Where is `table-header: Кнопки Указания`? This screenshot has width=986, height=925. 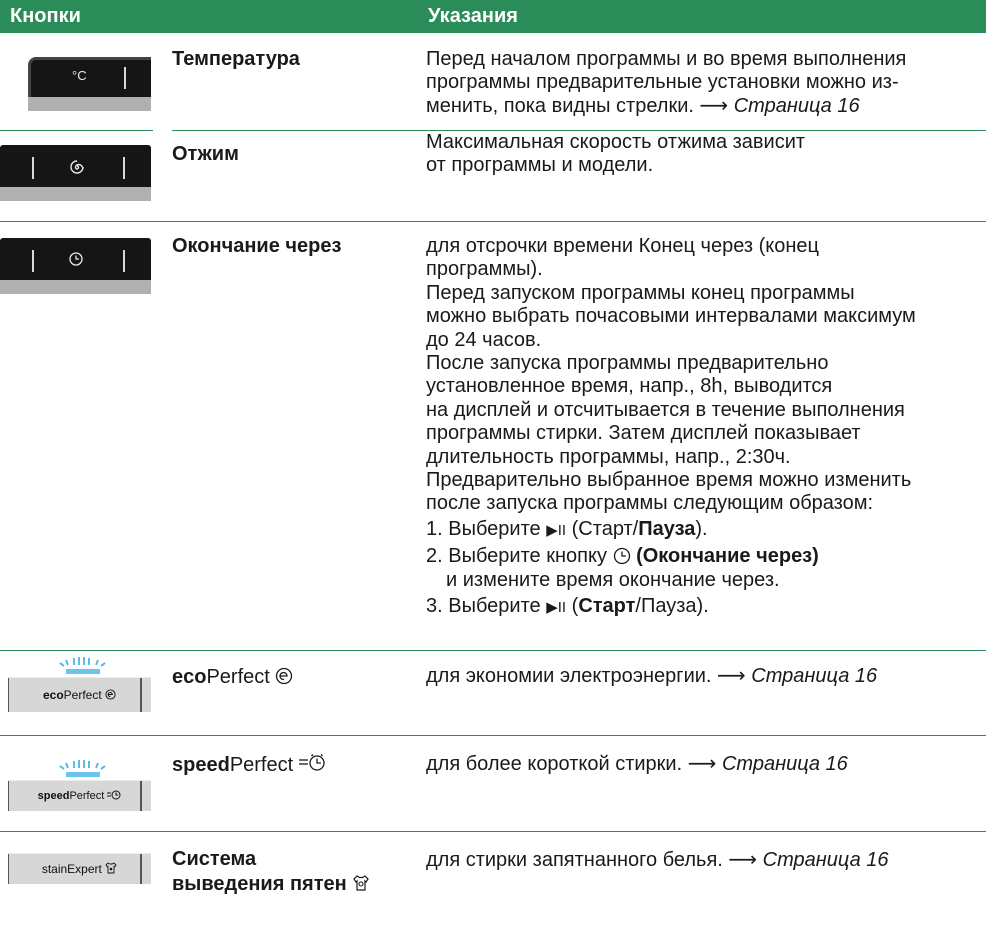
table-header: Кнопки Указания is located at coordinates (493, 16).